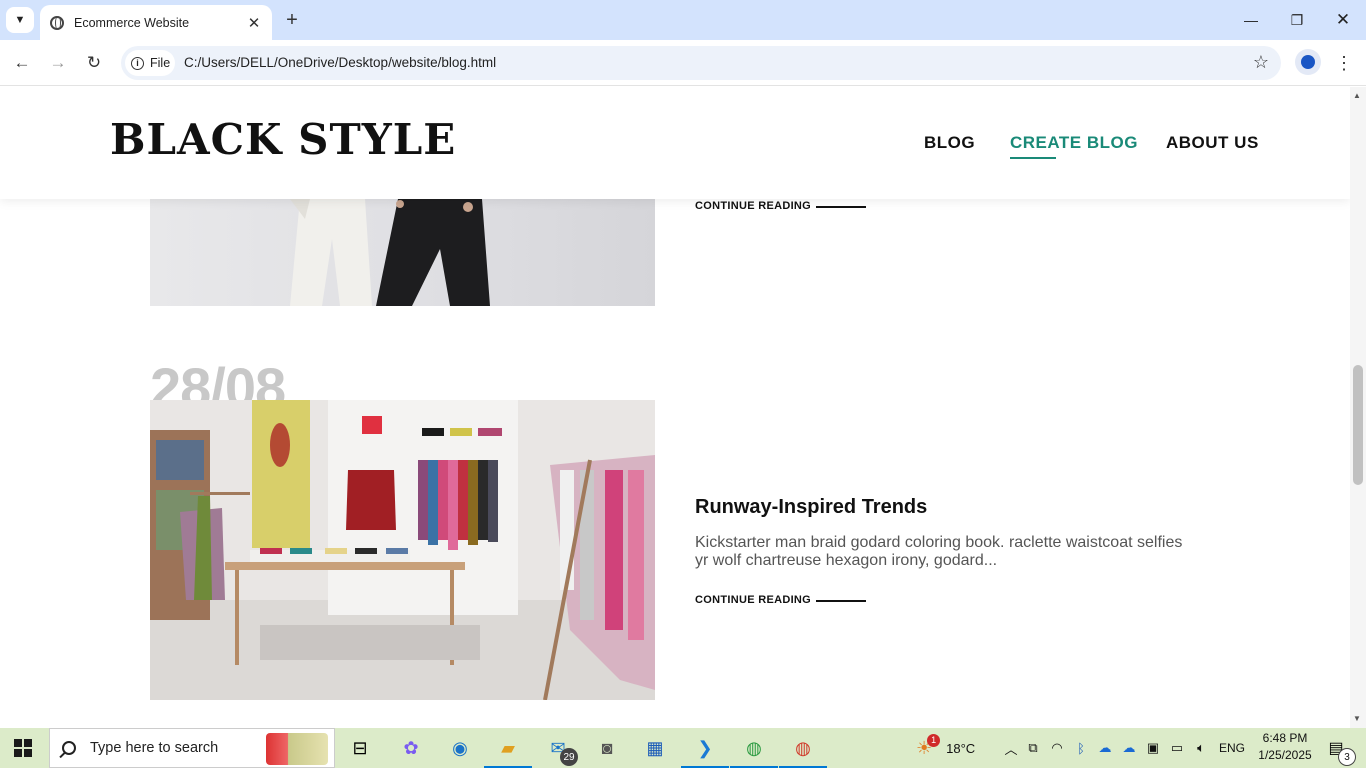 The height and width of the screenshot is (768, 1366). Describe the element at coordinates (23, 748) in the screenshot. I see `windows-start-icon` at that location.